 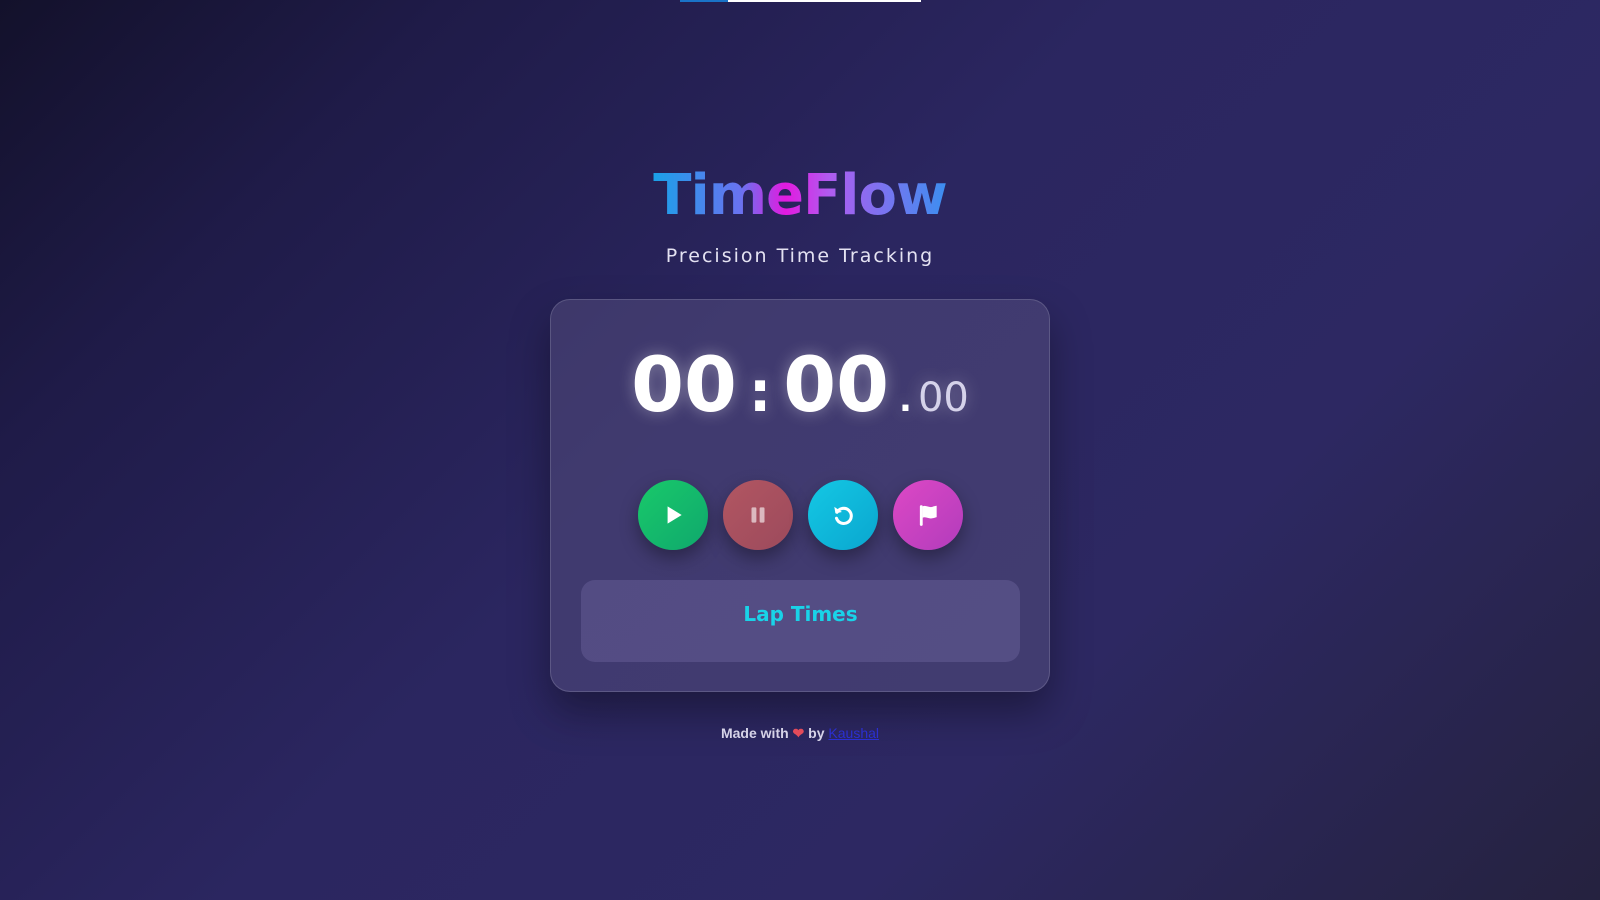 I want to click on flag-icon, so click(x=928, y=515).